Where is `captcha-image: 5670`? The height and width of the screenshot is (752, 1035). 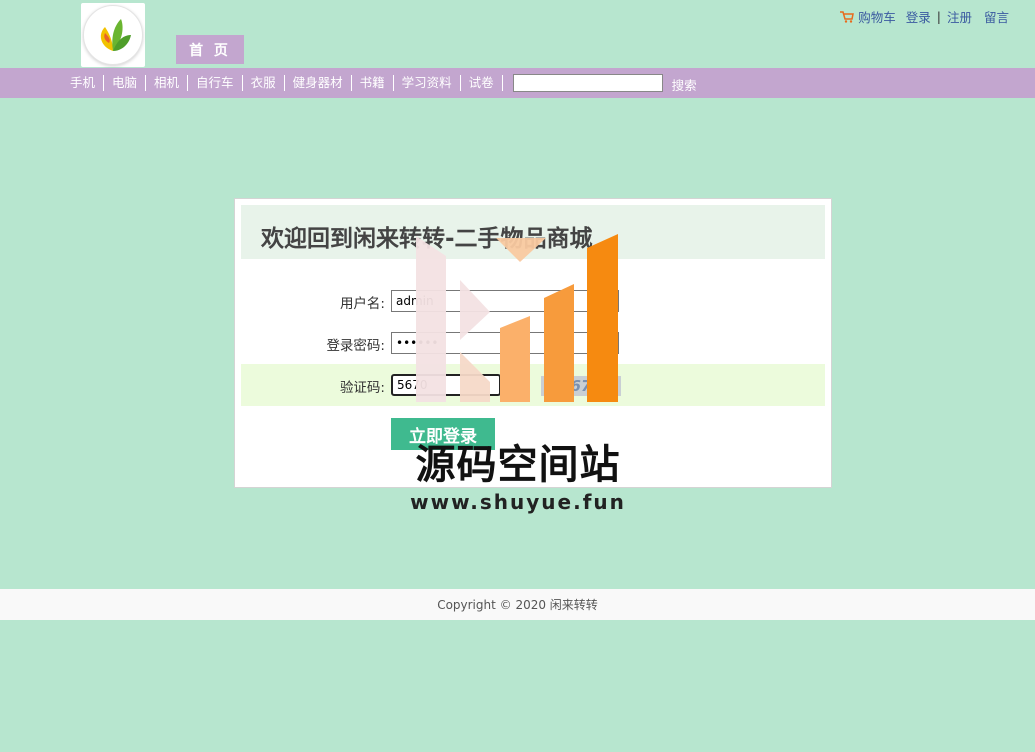 captcha-image: 5670 is located at coordinates (581, 386).